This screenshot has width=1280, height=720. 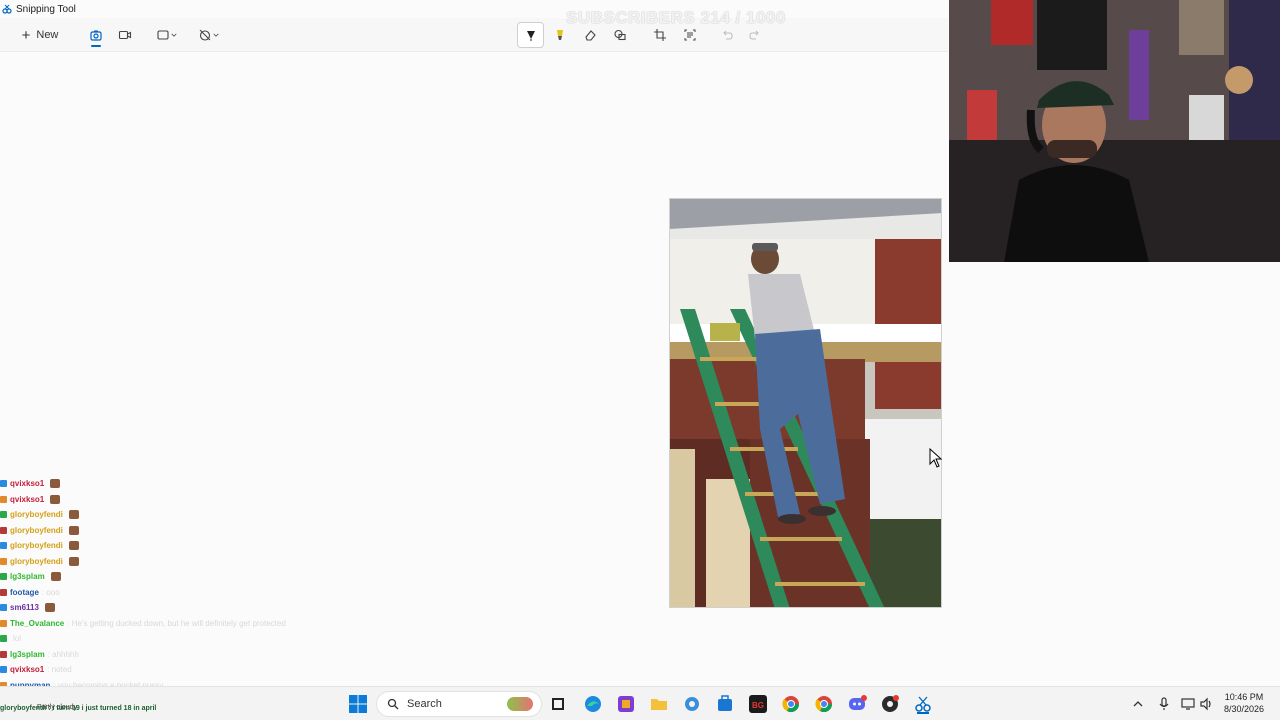 What do you see at coordinates (205, 35) in the screenshot?
I see `no-timer-icon` at bounding box center [205, 35].